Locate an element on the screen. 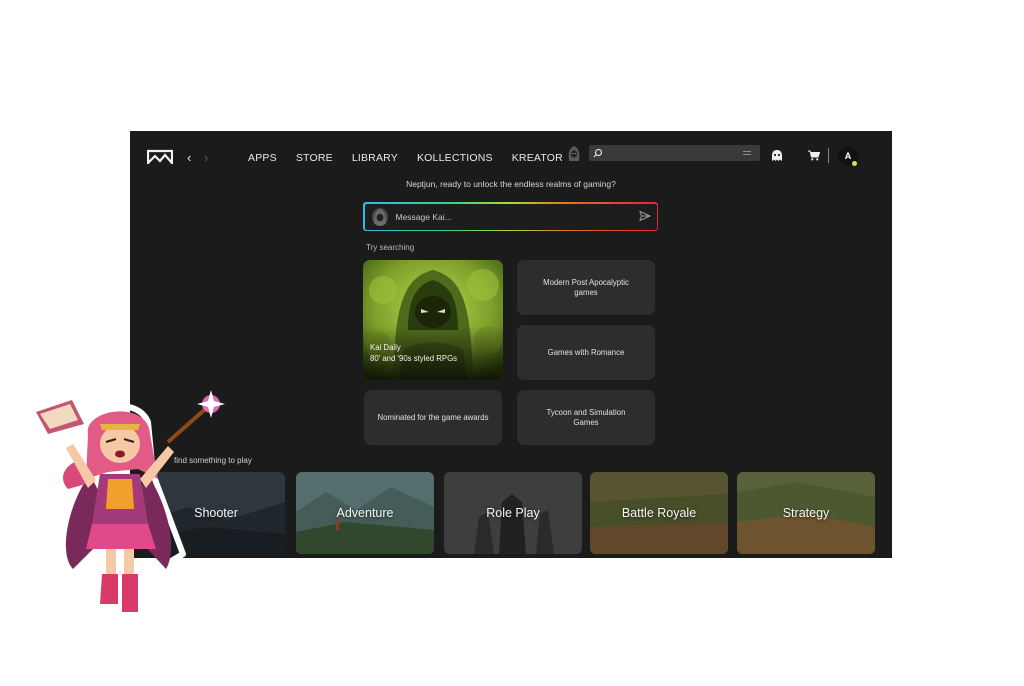 The height and width of the screenshot is (686, 1024). nav-item-library: LIBRARY is located at coordinates (375, 158).